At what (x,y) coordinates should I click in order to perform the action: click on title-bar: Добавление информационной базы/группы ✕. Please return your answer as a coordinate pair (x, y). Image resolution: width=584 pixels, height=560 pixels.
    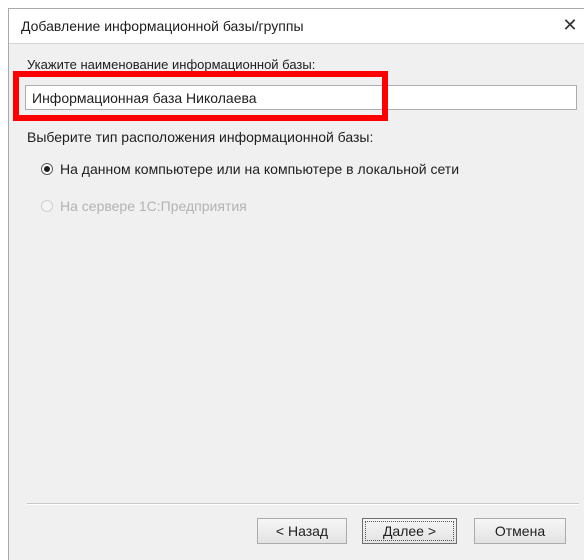
    Looking at the image, I should click on (296, 26).